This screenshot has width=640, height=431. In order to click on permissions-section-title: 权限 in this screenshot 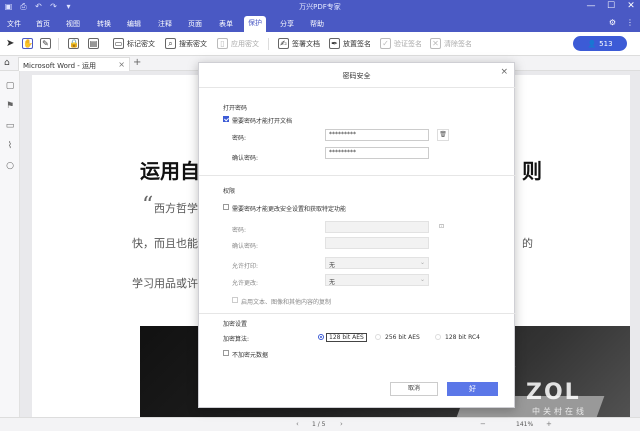, I will do `click(229, 191)`.